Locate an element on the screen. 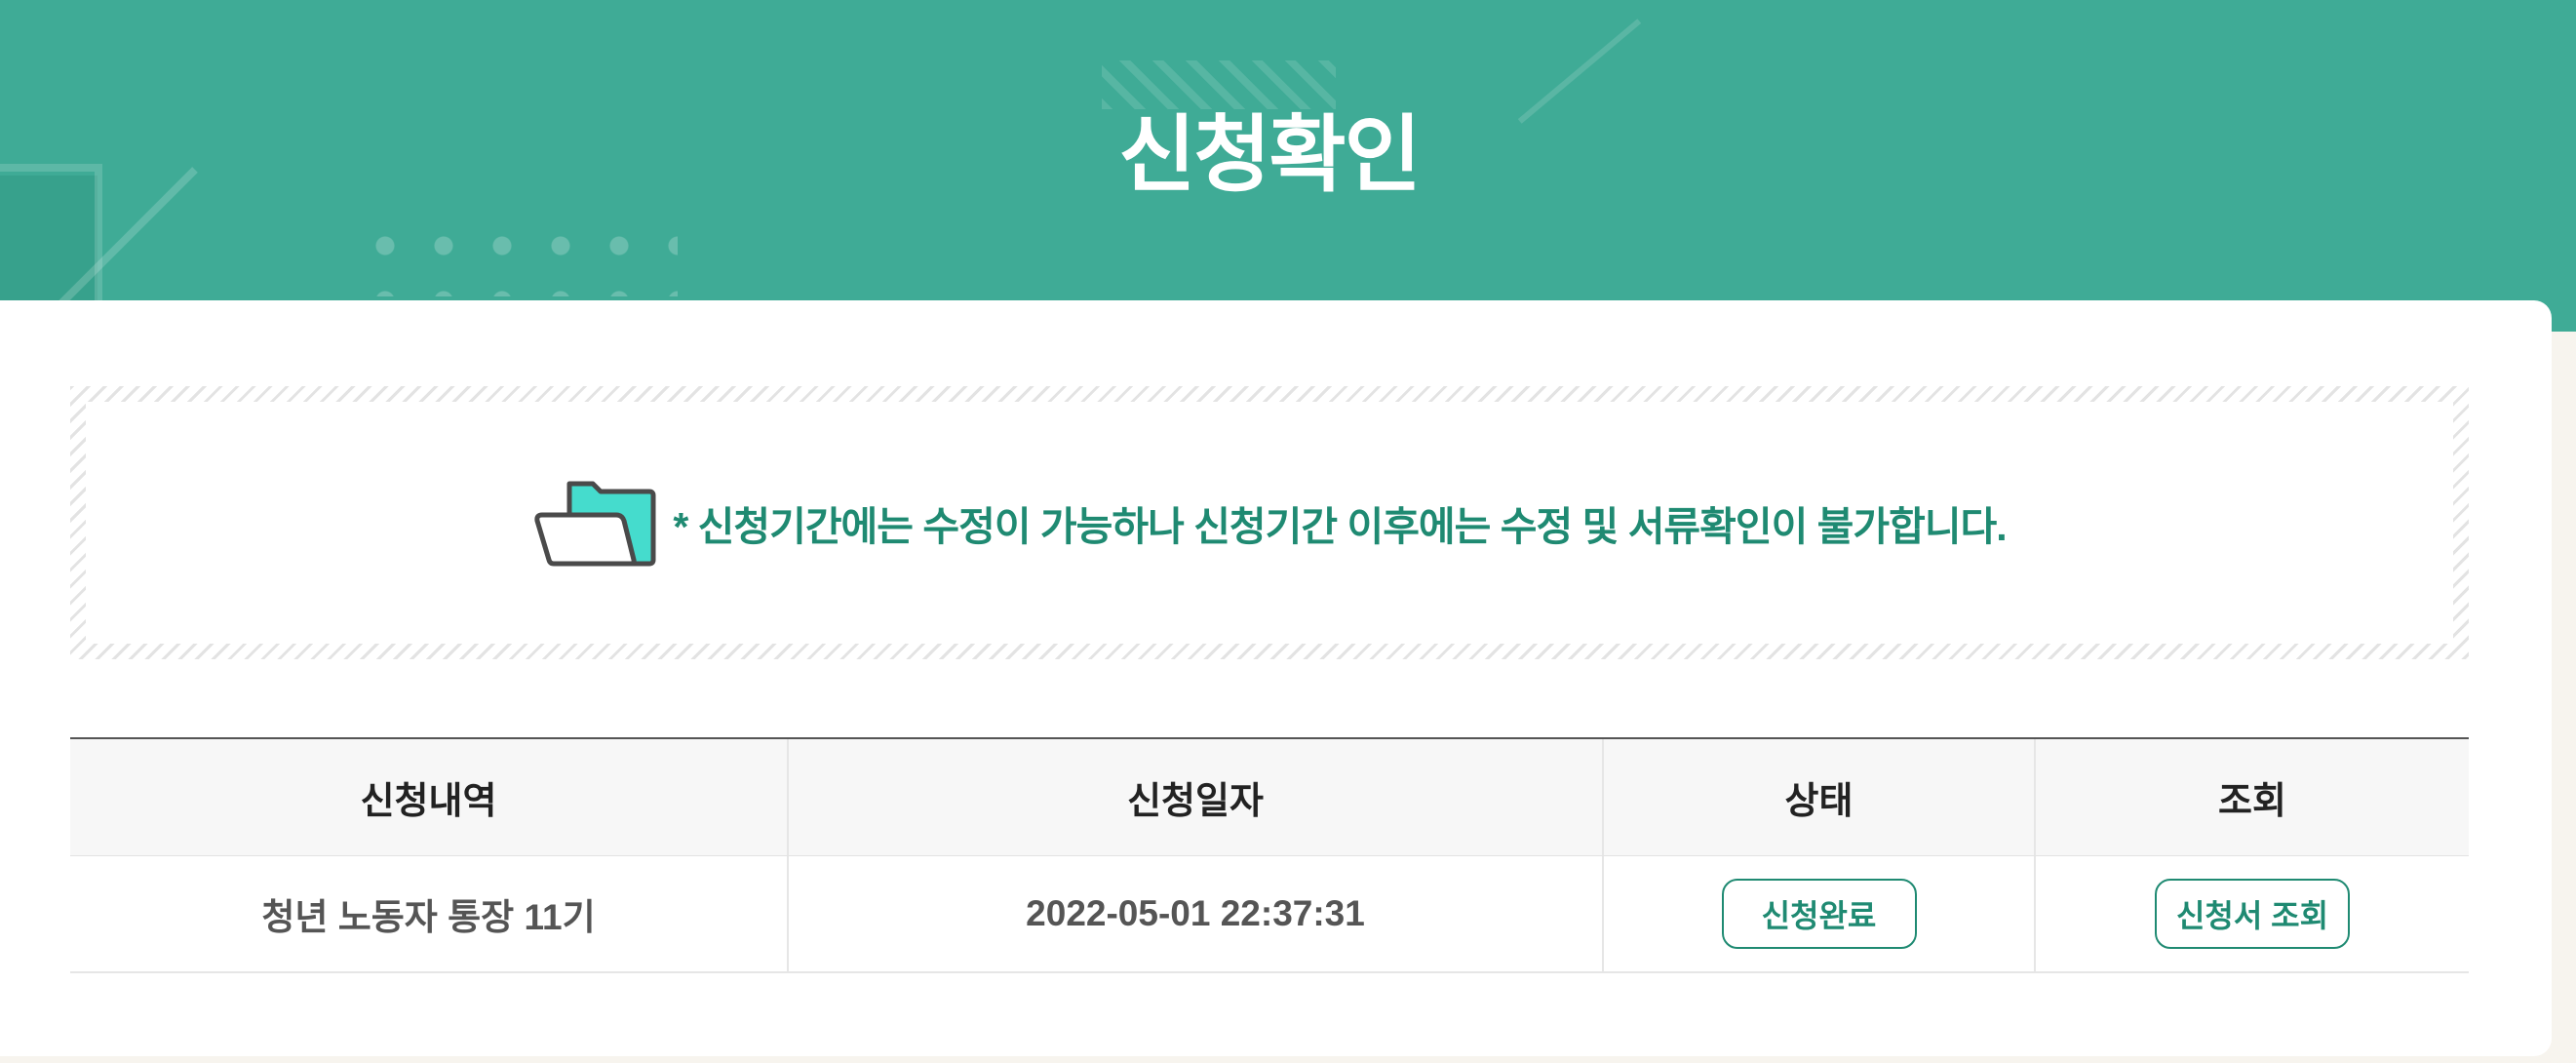  cell-view: 신청서 조회 is located at coordinates (2252, 913).